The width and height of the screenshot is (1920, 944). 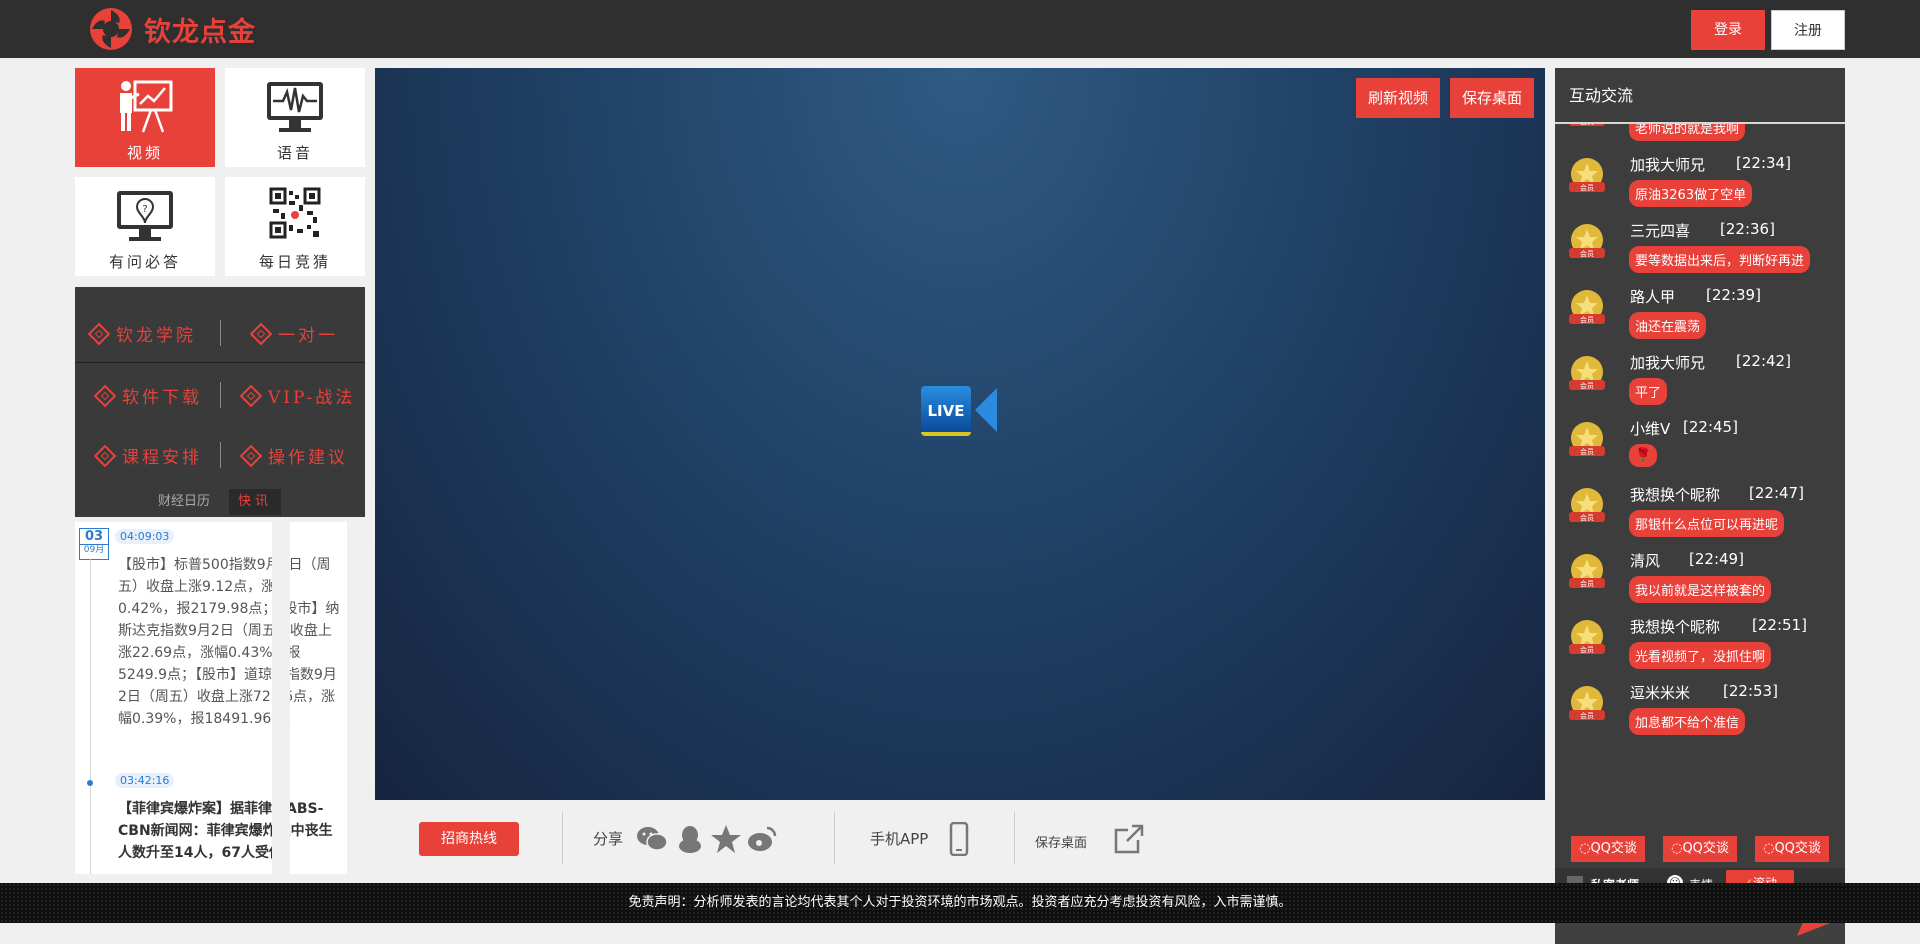 I want to click on chat-title: 互动交流, so click(x=1601, y=95).